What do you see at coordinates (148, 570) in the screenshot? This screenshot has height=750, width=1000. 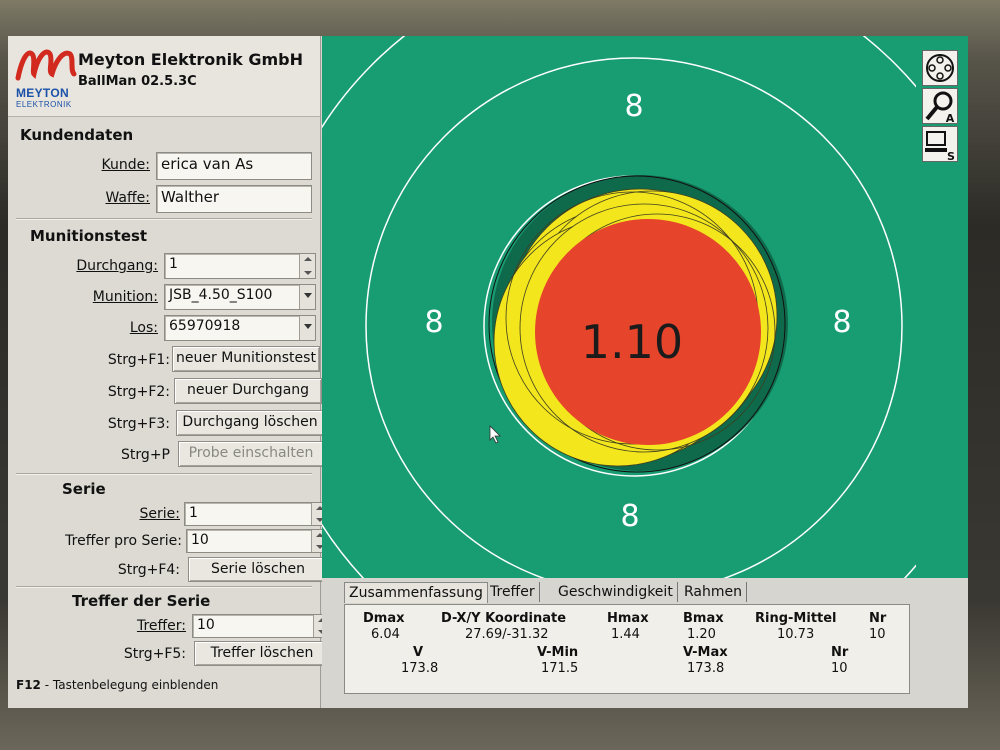 I see `shortcut-label: Strg+F4:` at bounding box center [148, 570].